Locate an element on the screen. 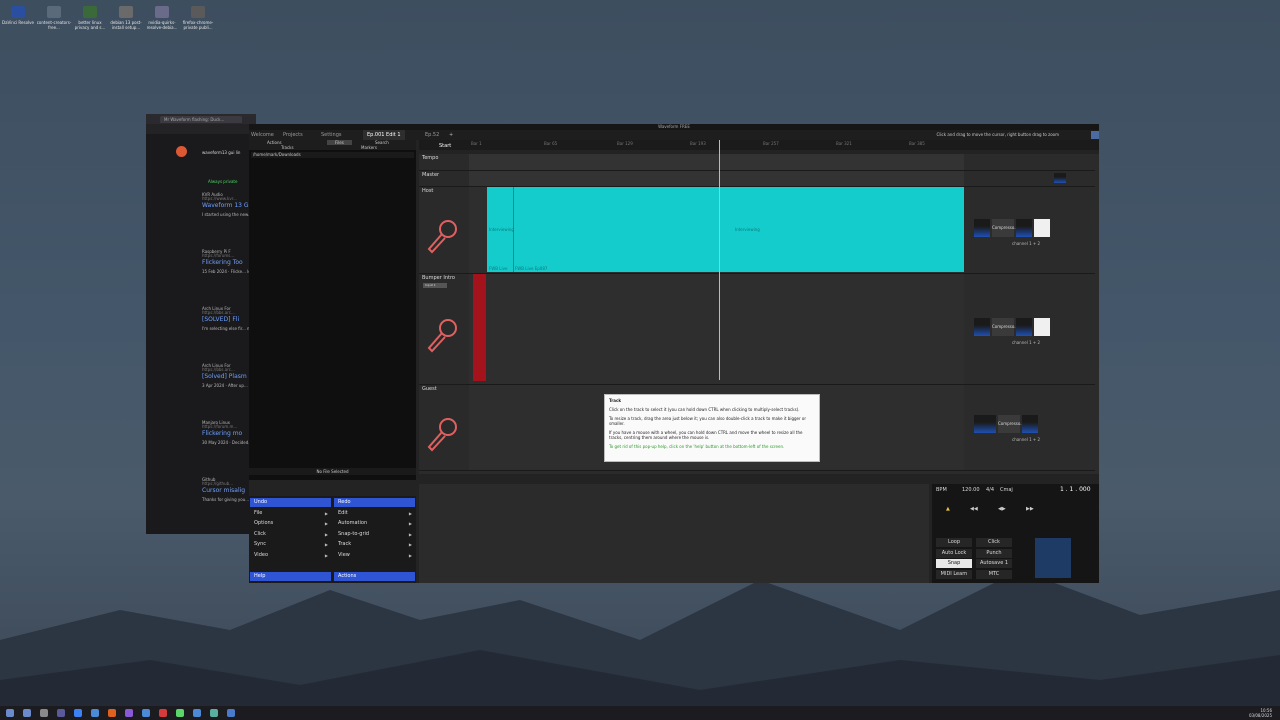 The image size is (1280, 720). track-header-tempo: Tempo is located at coordinates (444, 162).